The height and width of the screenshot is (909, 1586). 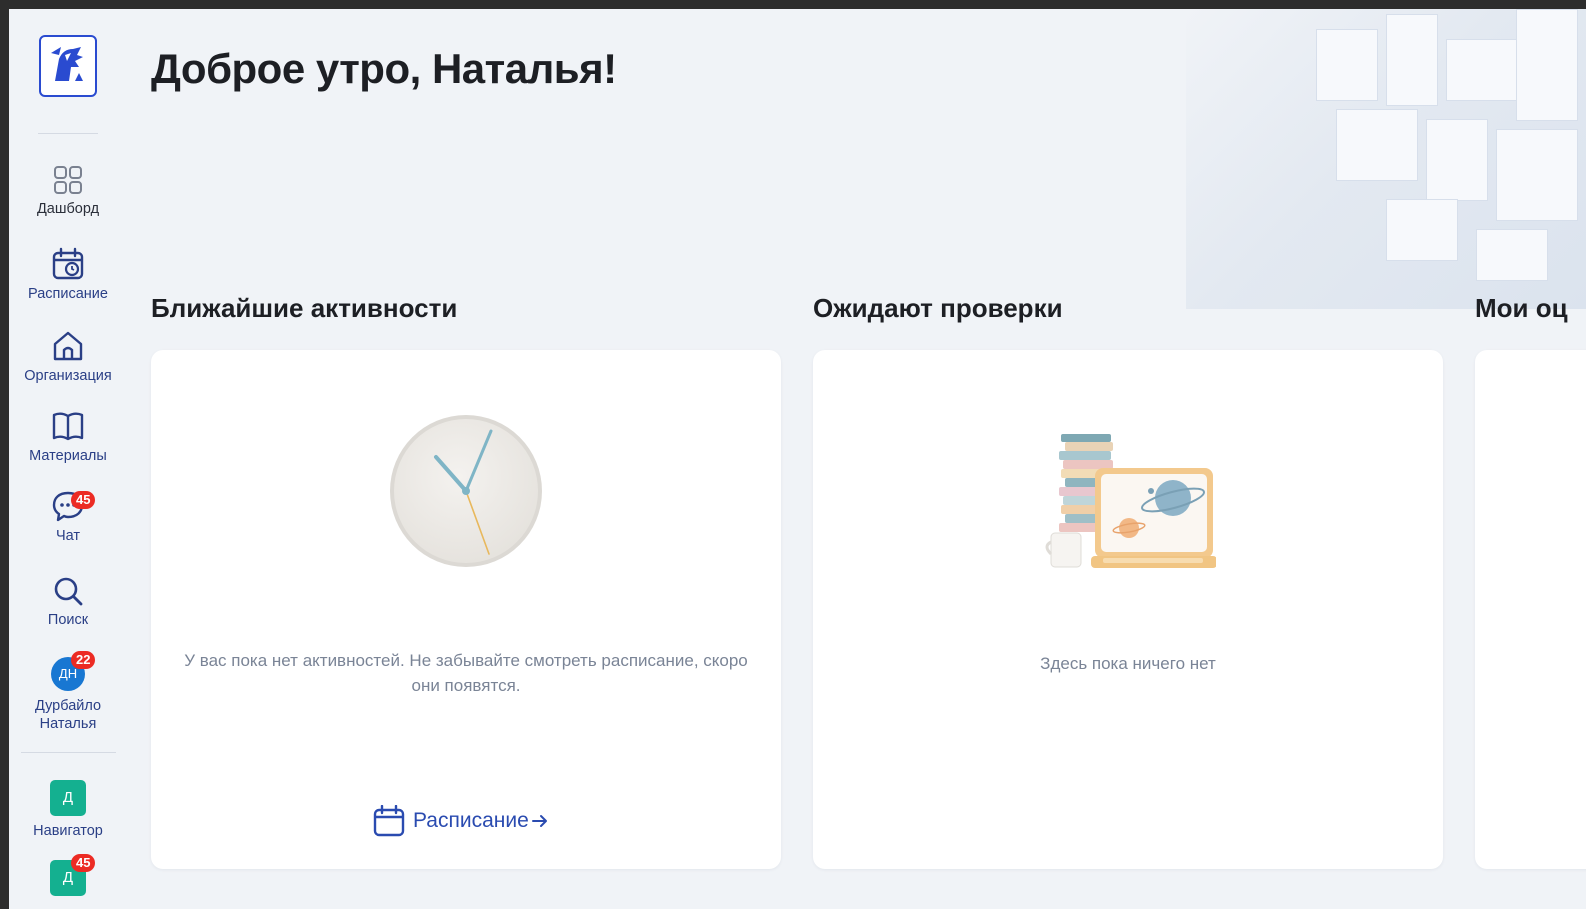 I want to click on chat-badge: 45, so click(x=83, y=500).